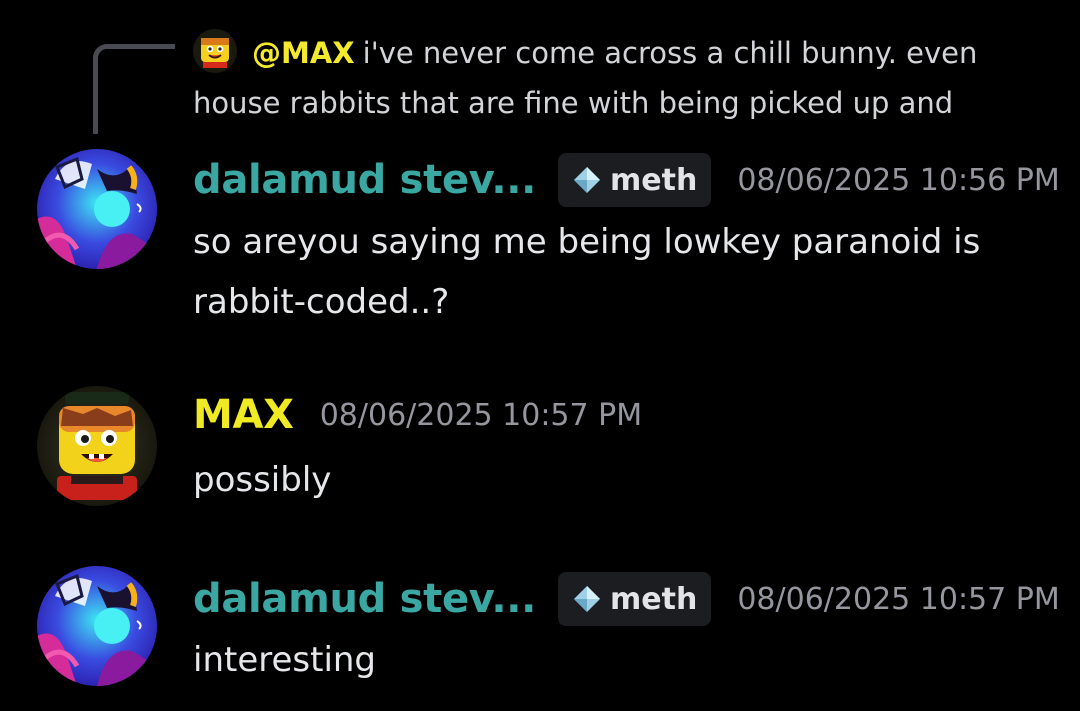 The height and width of the screenshot is (711, 1080). Describe the element at coordinates (262, 480) in the screenshot. I see `message-content: possibly` at that location.